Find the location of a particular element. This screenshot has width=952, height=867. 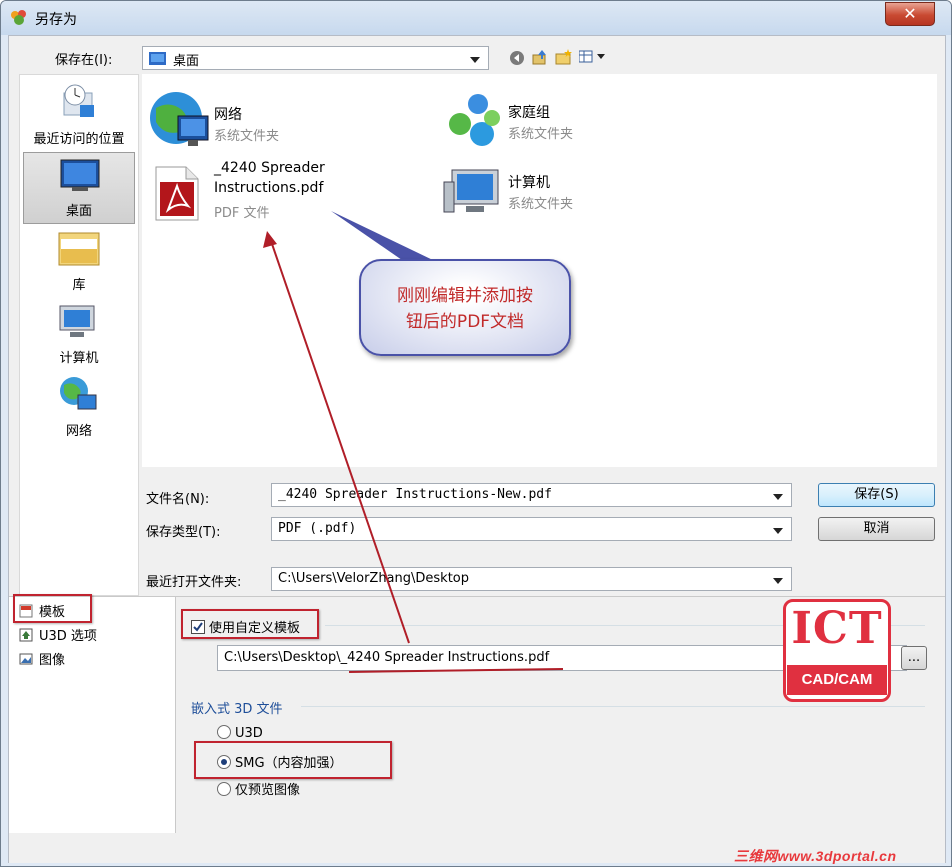

watermark: 三维网www.3dportal.cn is located at coordinates (815, 856).